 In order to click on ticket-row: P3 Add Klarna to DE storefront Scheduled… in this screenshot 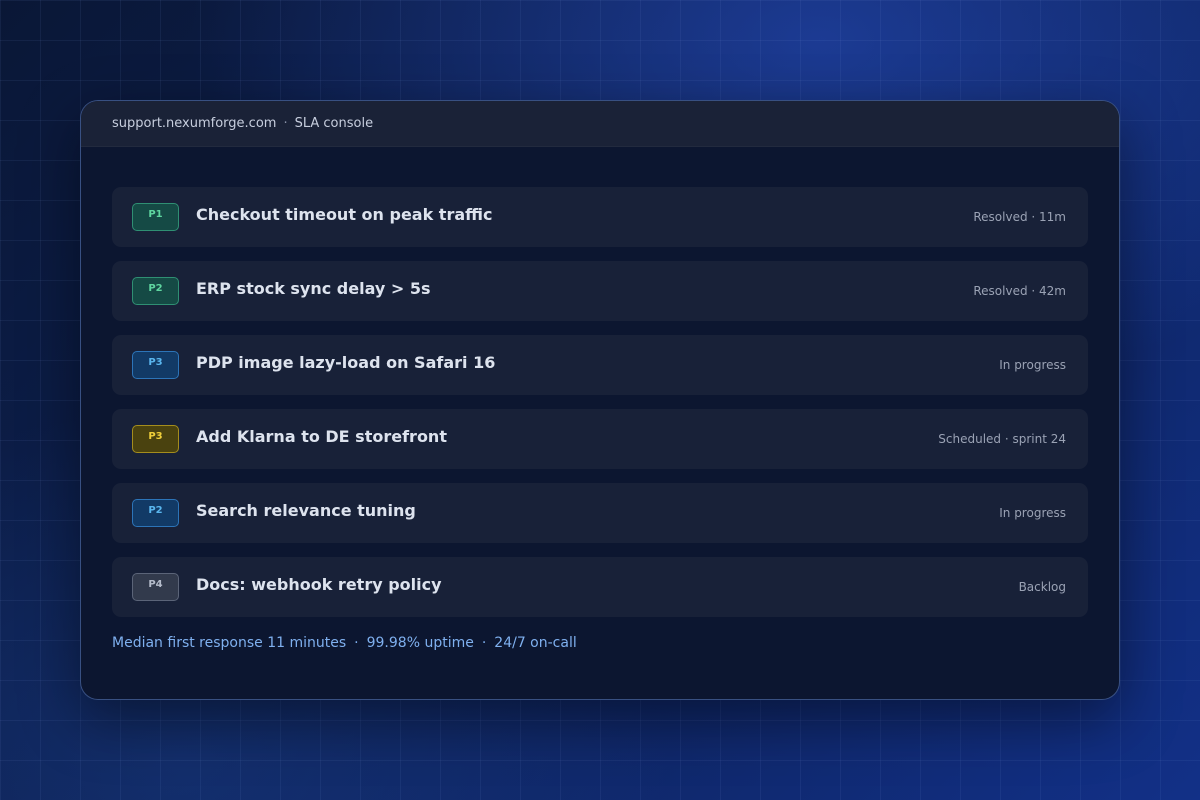, I will do `click(600, 439)`.